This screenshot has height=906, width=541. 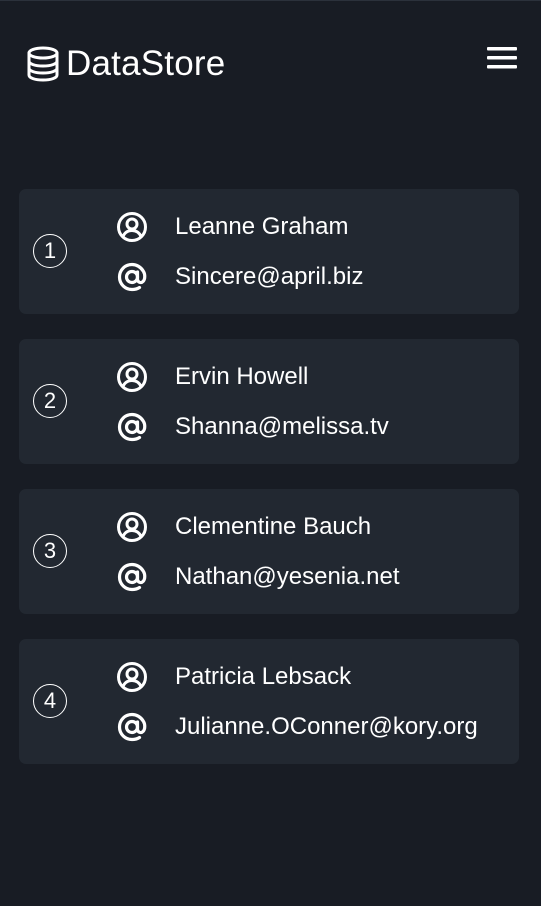 I want to click on user-name: Patricia Lebsack, so click(x=263, y=676).